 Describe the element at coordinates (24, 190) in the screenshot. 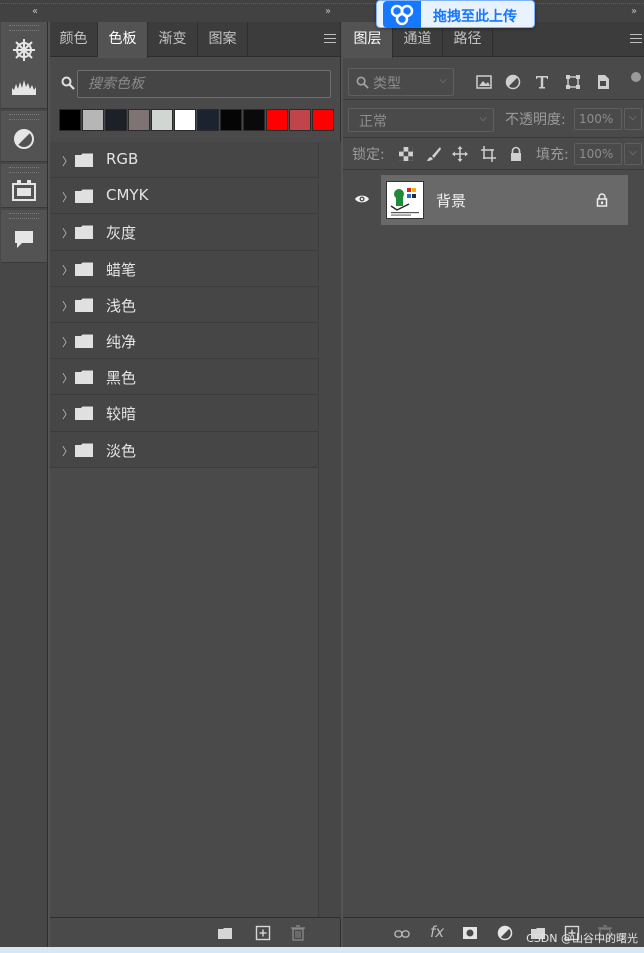

I see `libraries-icon` at that location.